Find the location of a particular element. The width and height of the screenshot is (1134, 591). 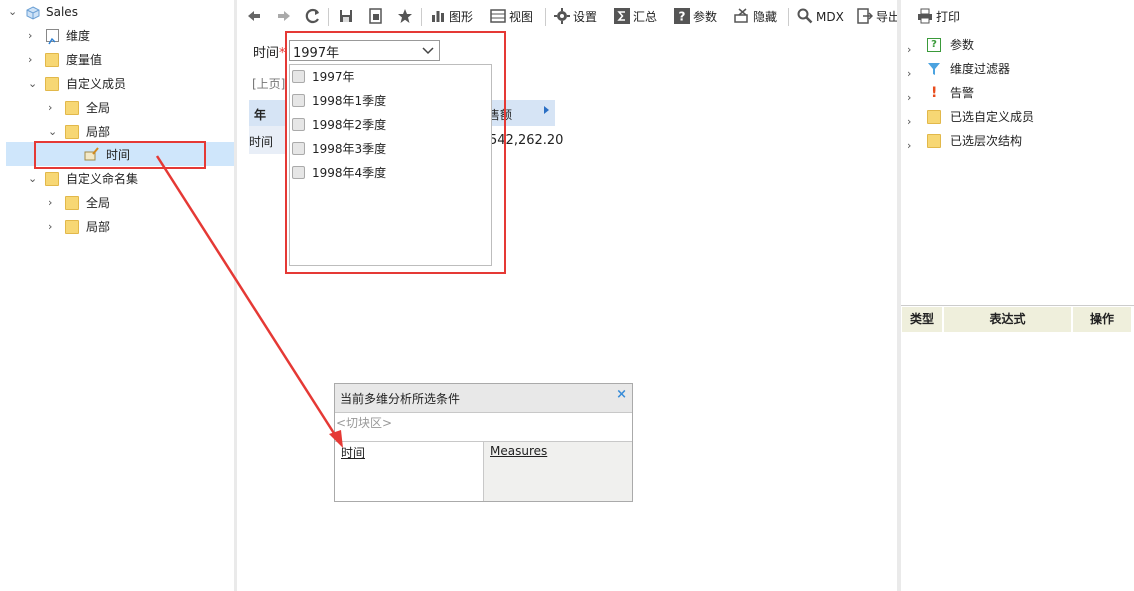

filter-label-text: 时间 is located at coordinates (266, 53).